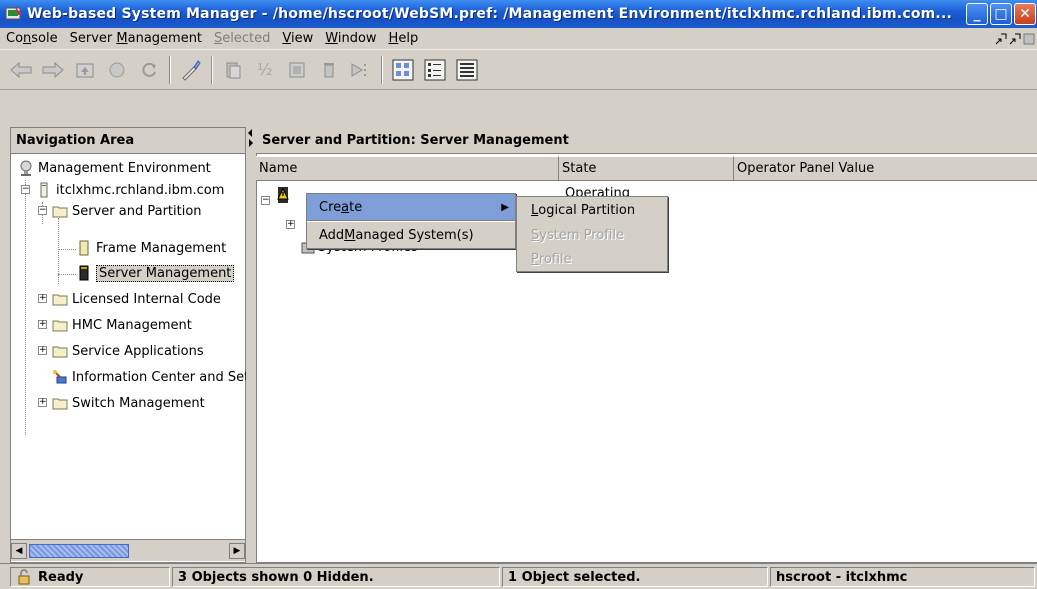 The height and width of the screenshot is (589, 1037). I want to click on tree-item-server-and-partition: Server and Partition, so click(127, 211).